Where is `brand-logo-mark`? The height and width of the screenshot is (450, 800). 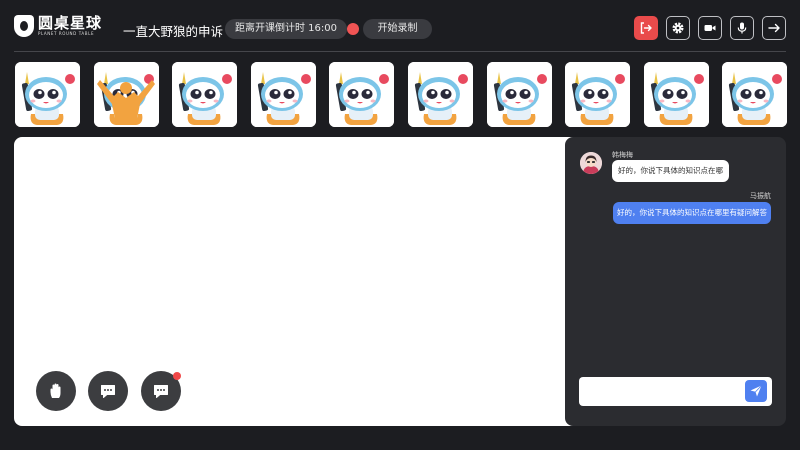
brand-logo-mark is located at coordinates (24, 26).